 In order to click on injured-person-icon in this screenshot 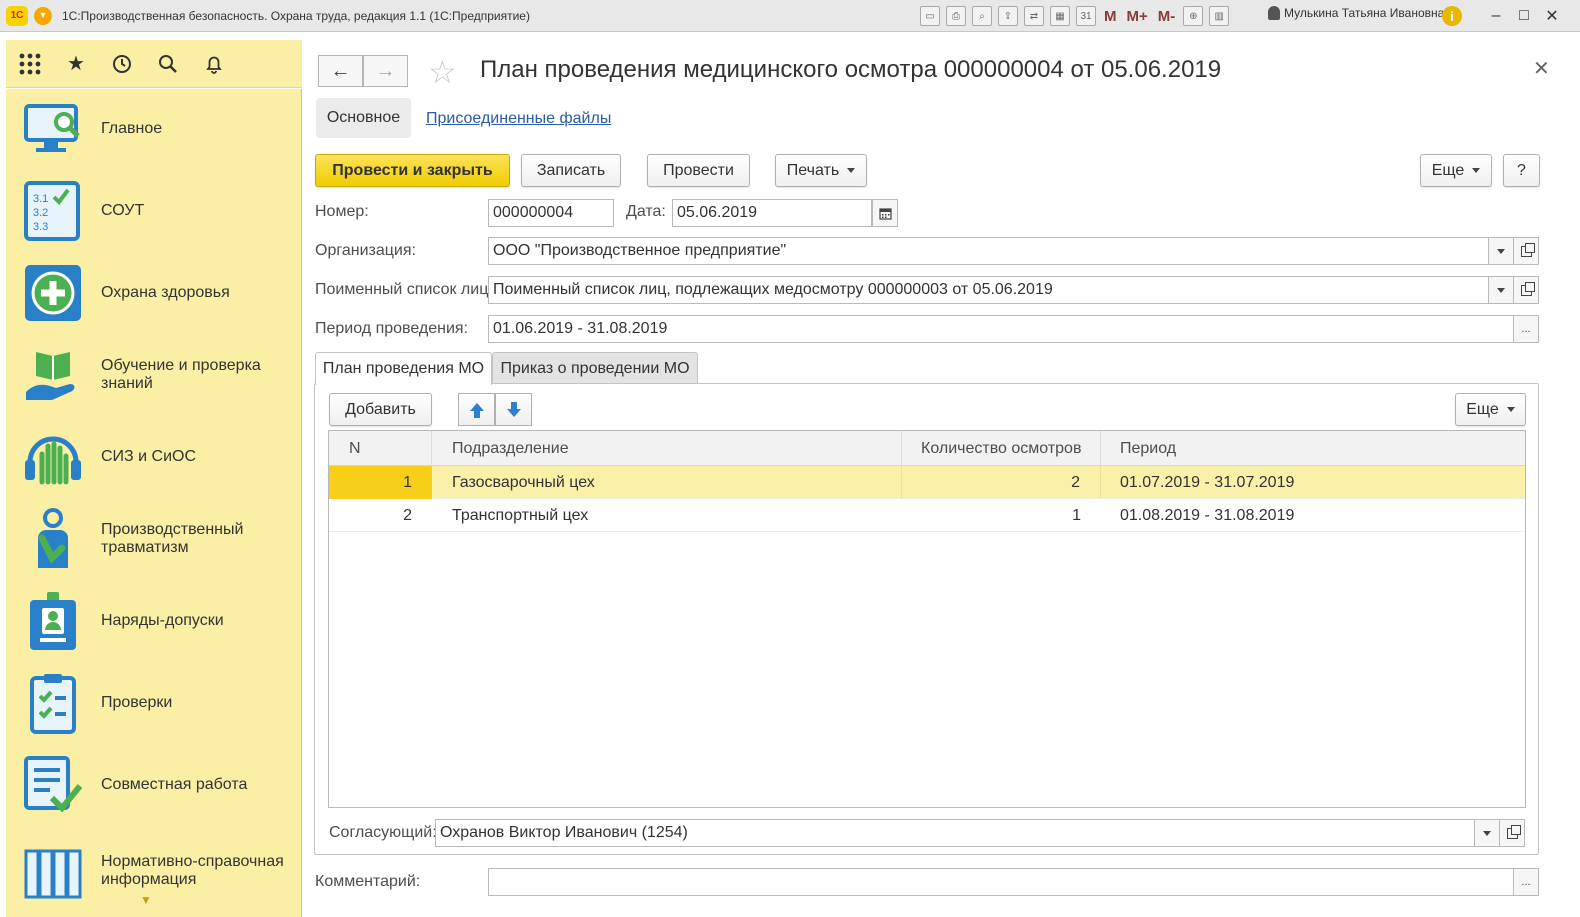, I will do `click(53, 539)`.